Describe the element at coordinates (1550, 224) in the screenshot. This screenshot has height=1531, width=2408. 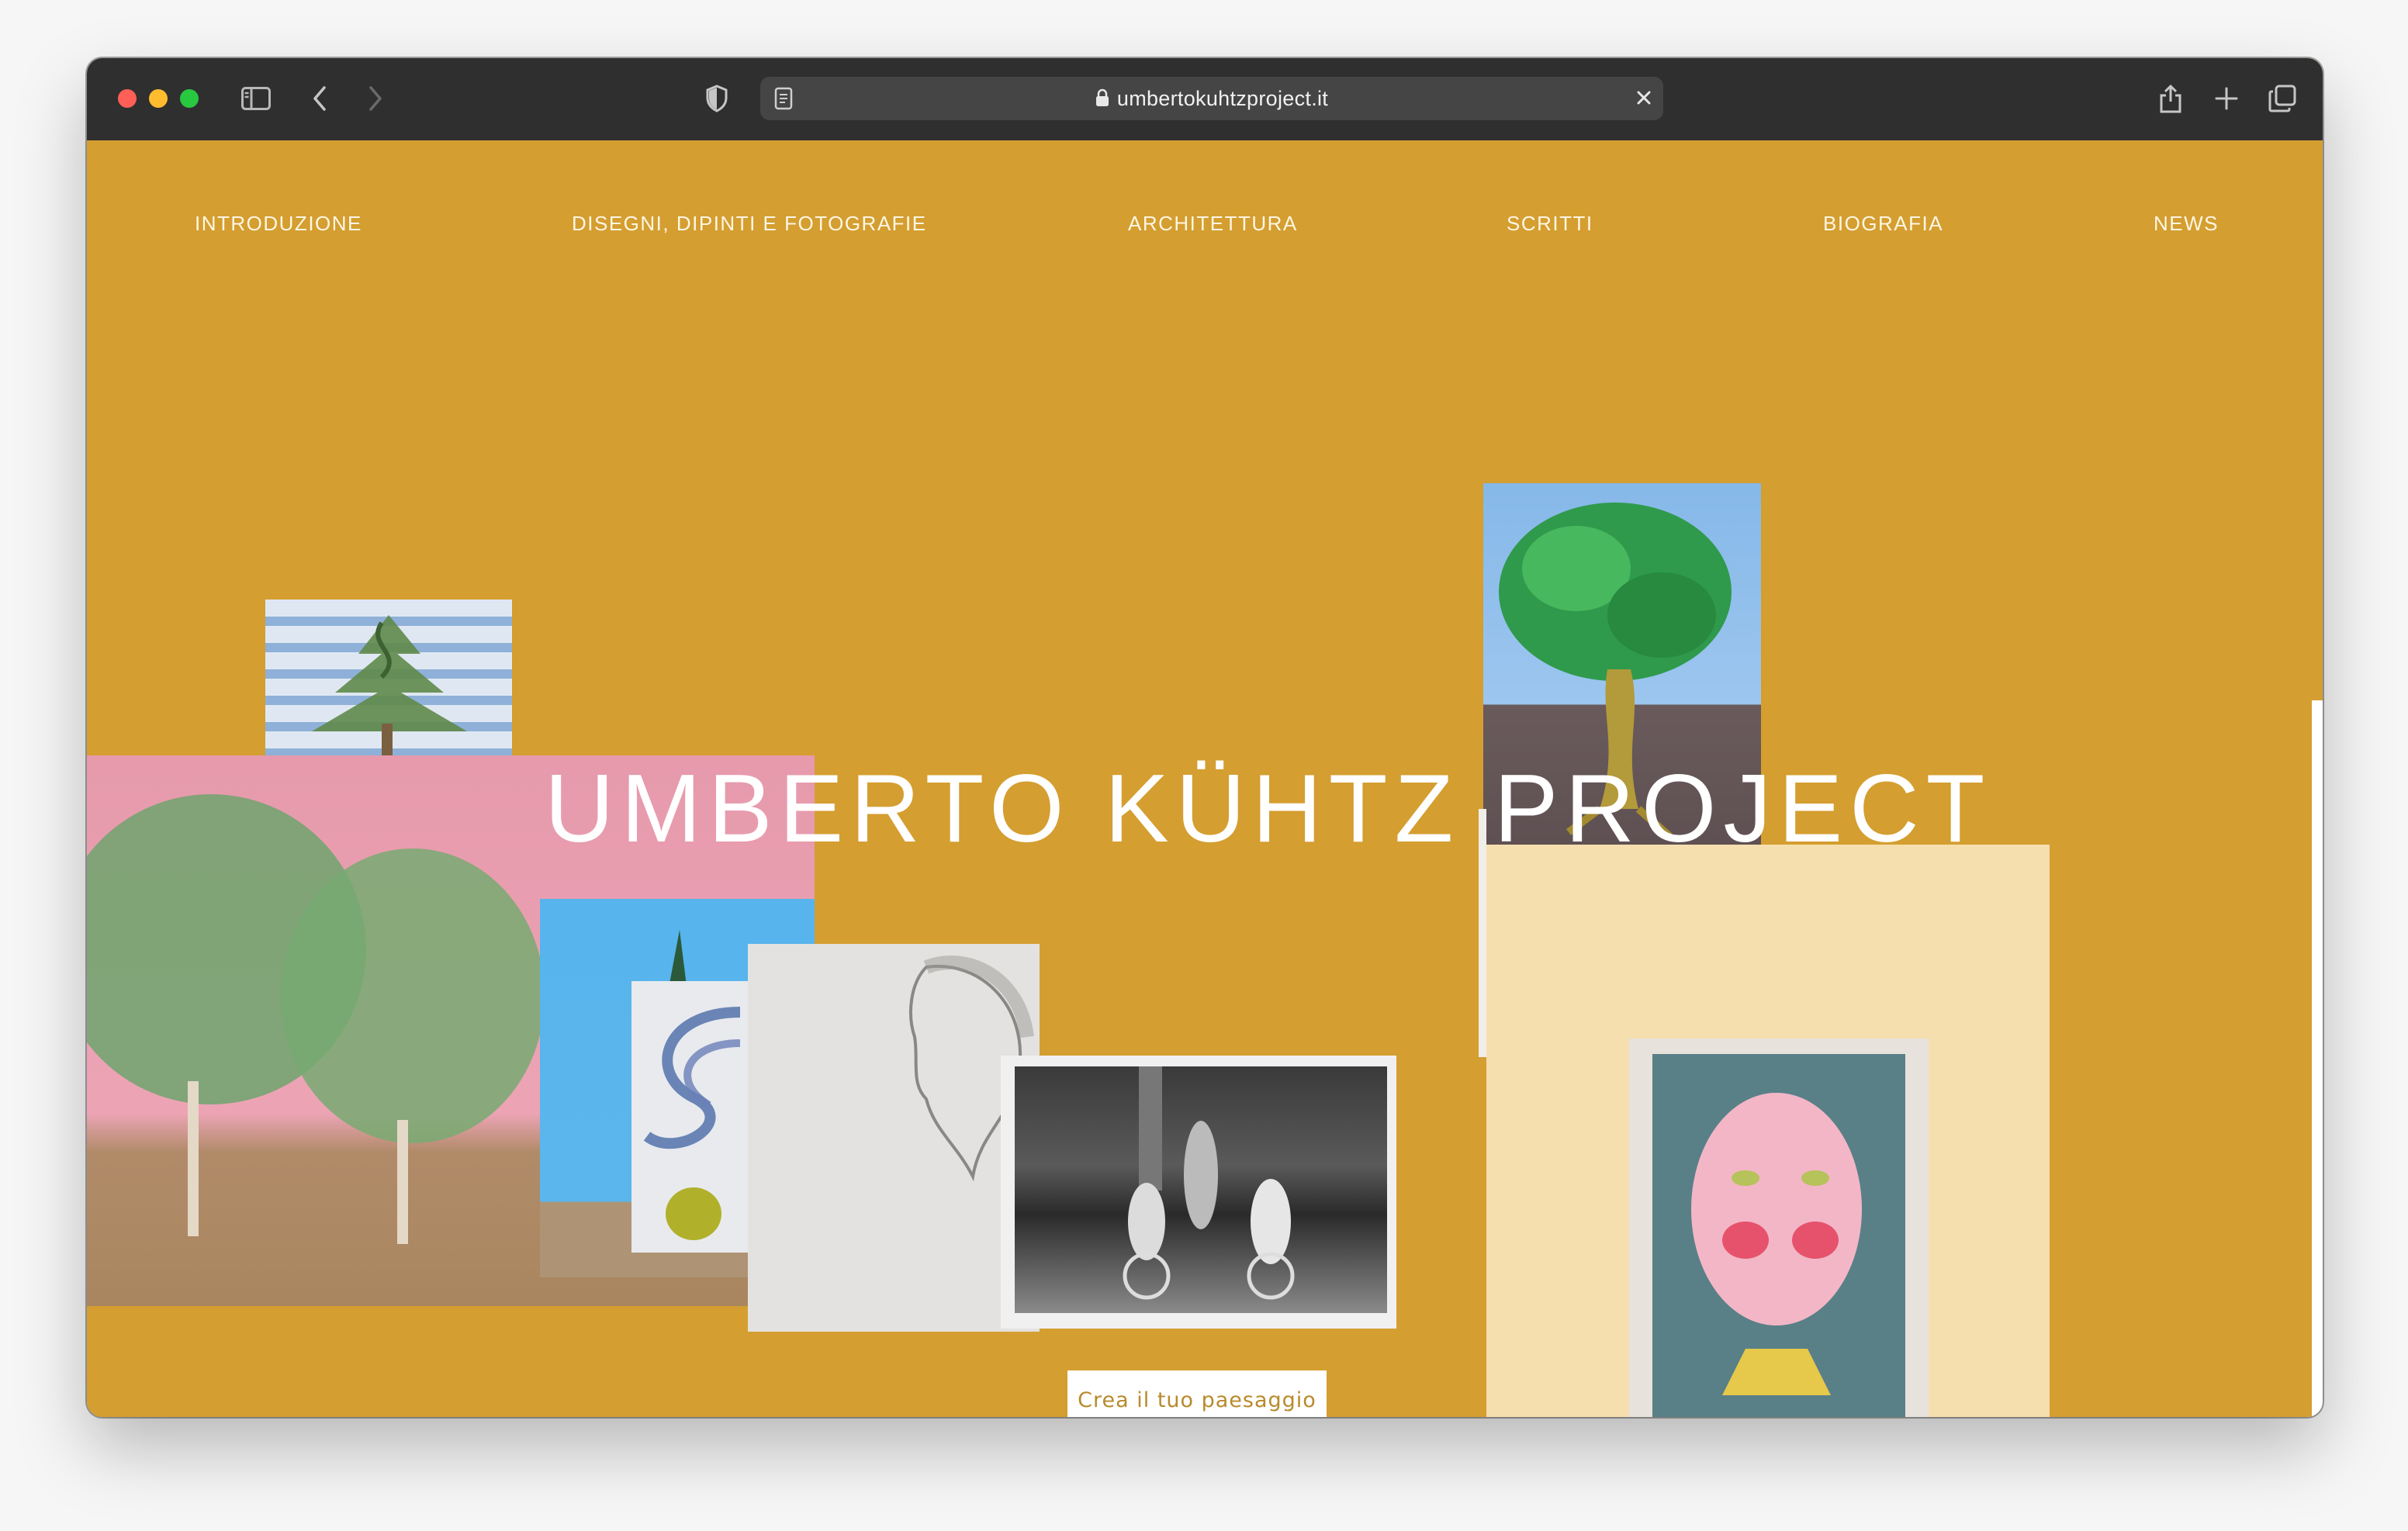
I see `nav-scritti: SCRITTI` at that location.